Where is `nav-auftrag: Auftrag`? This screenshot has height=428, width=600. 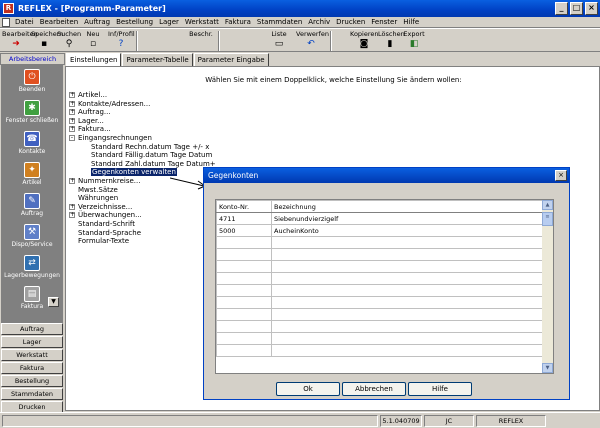
nav-auftrag: Auftrag is located at coordinates (32, 329).